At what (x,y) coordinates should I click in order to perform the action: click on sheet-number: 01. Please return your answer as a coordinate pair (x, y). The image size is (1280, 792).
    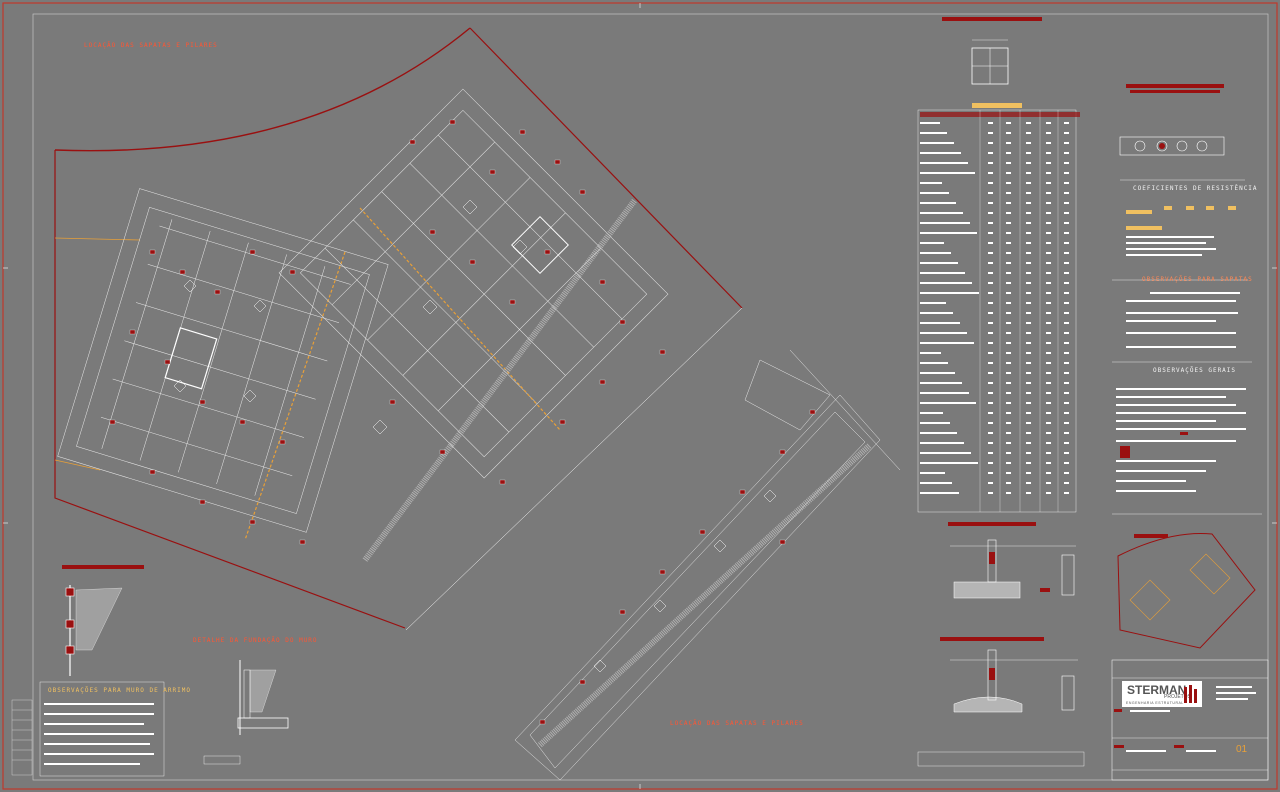
    Looking at the image, I should click on (1242, 749).